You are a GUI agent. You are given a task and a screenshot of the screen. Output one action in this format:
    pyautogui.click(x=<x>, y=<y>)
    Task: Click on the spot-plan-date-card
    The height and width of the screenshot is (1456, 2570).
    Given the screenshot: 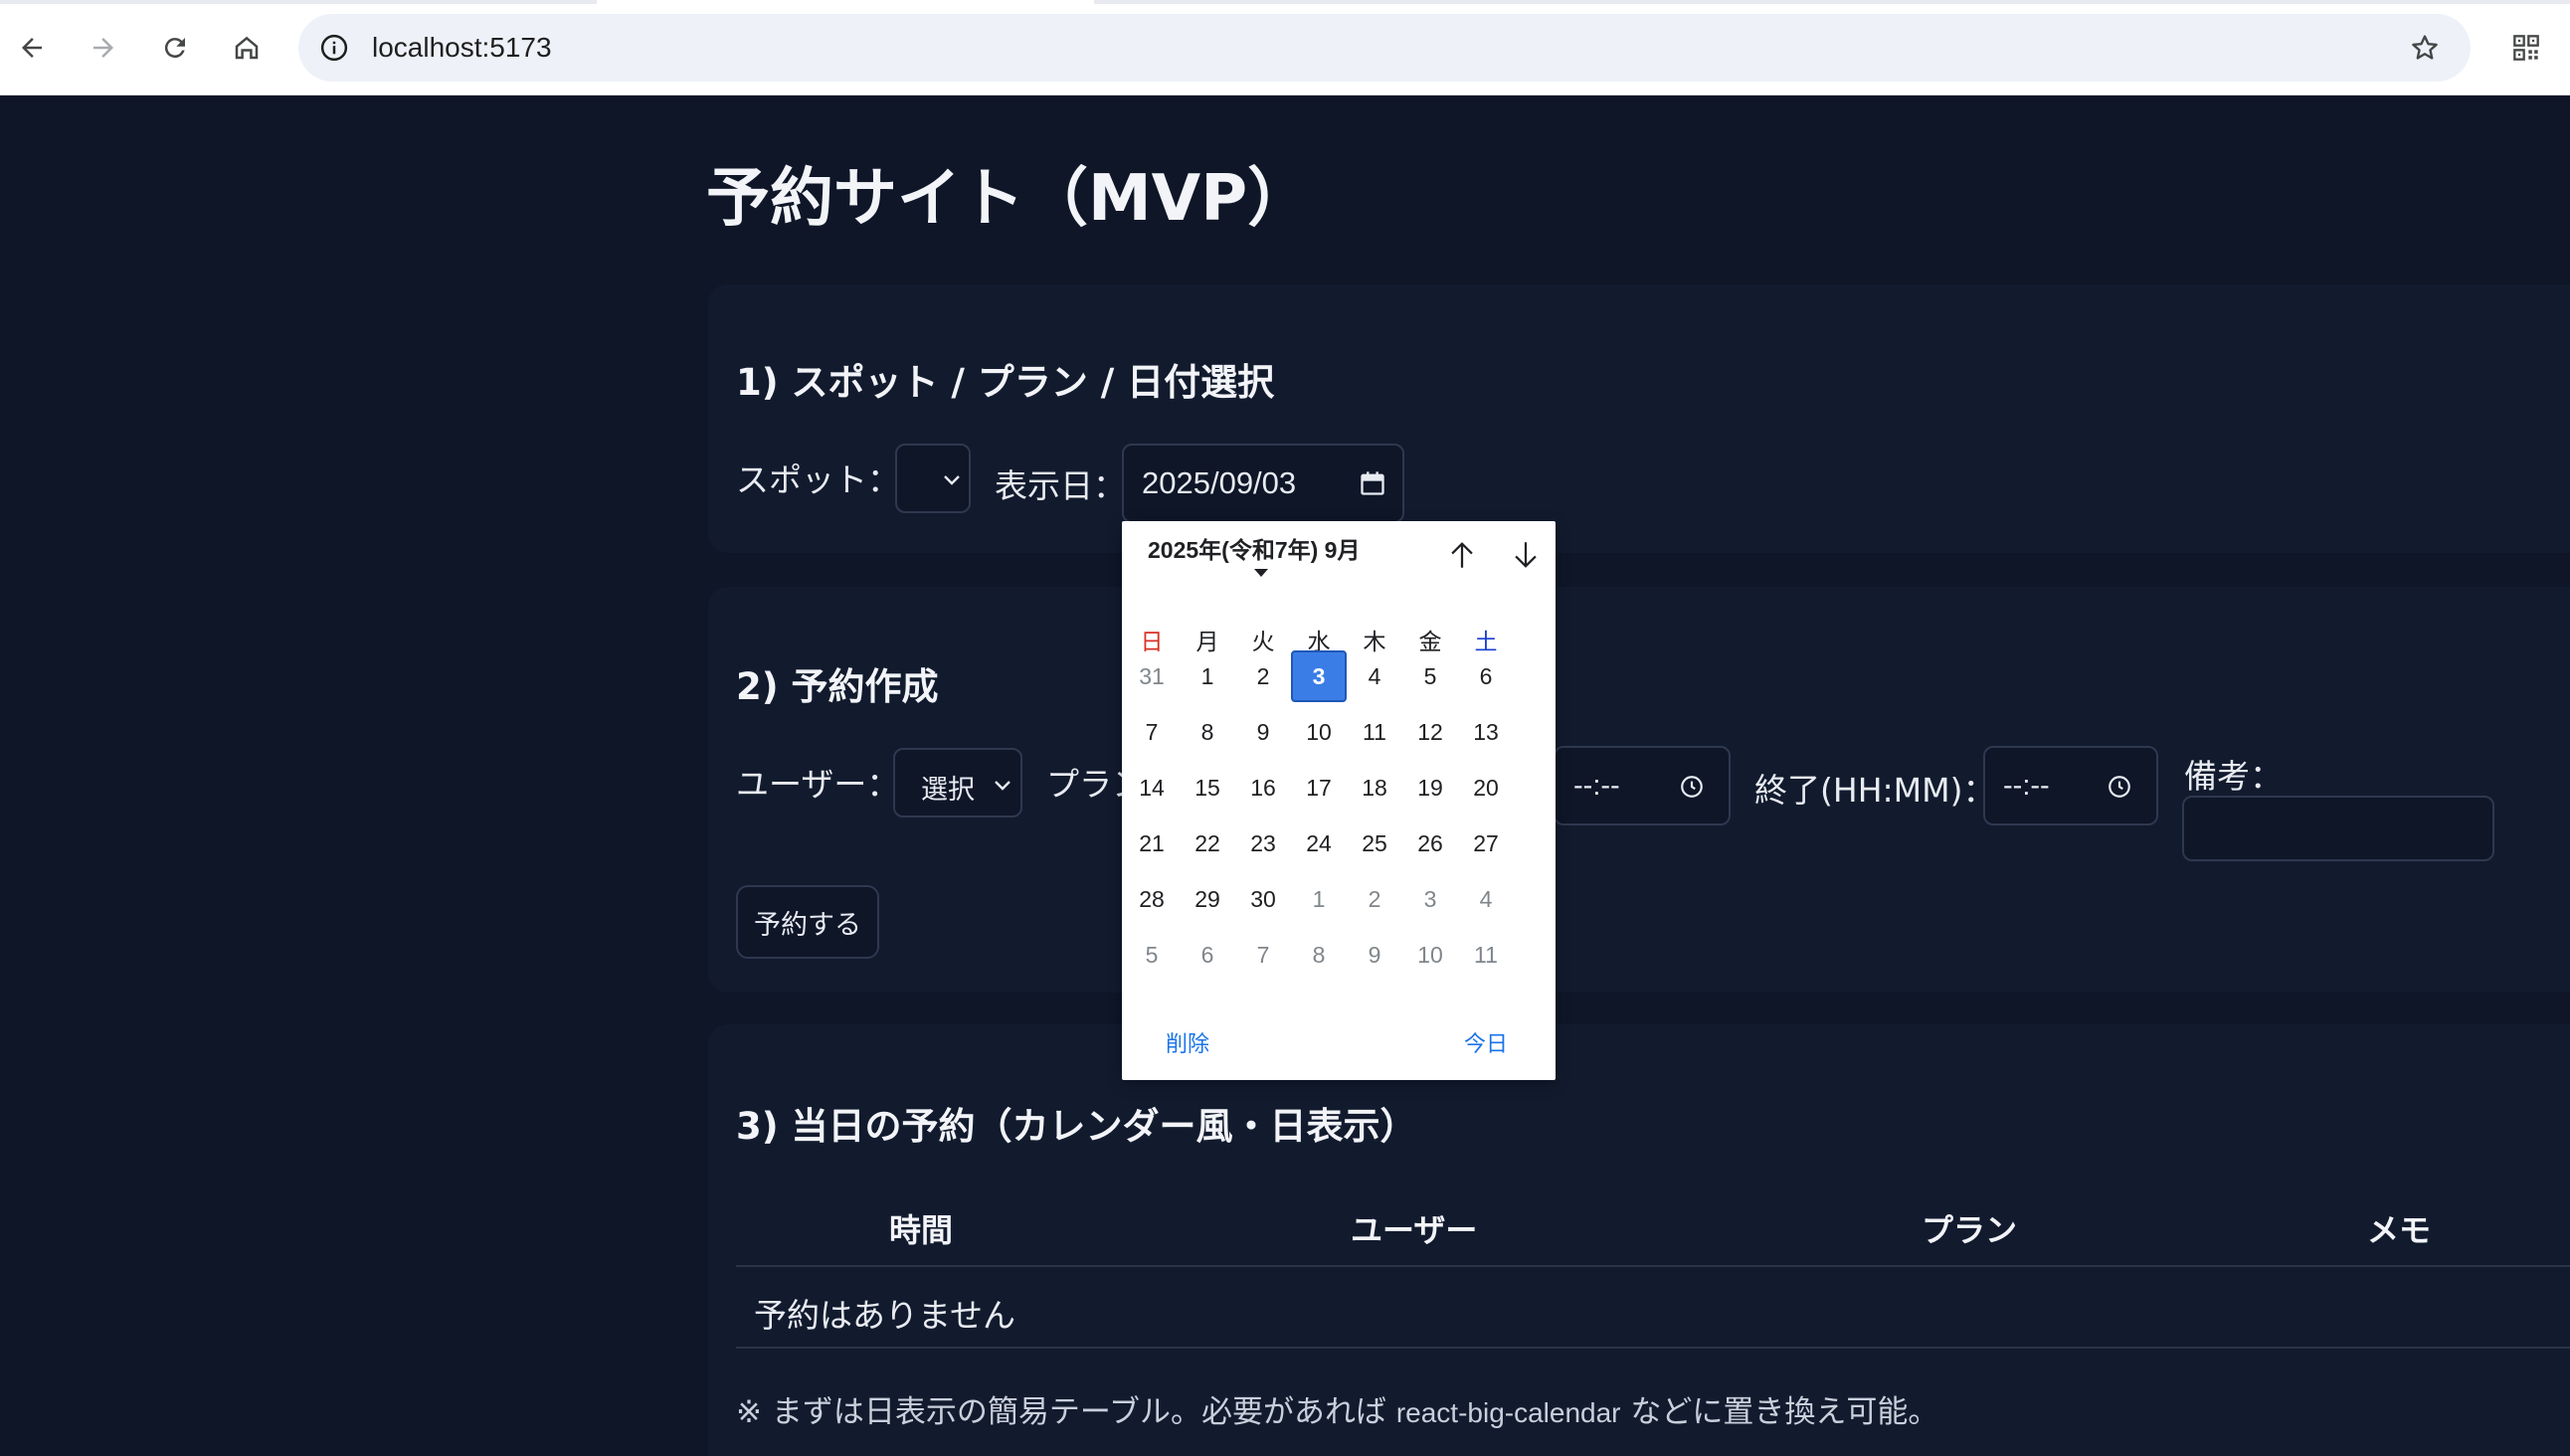 What is the action you would take?
    pyautogui.click(x=1639, y=418)
    